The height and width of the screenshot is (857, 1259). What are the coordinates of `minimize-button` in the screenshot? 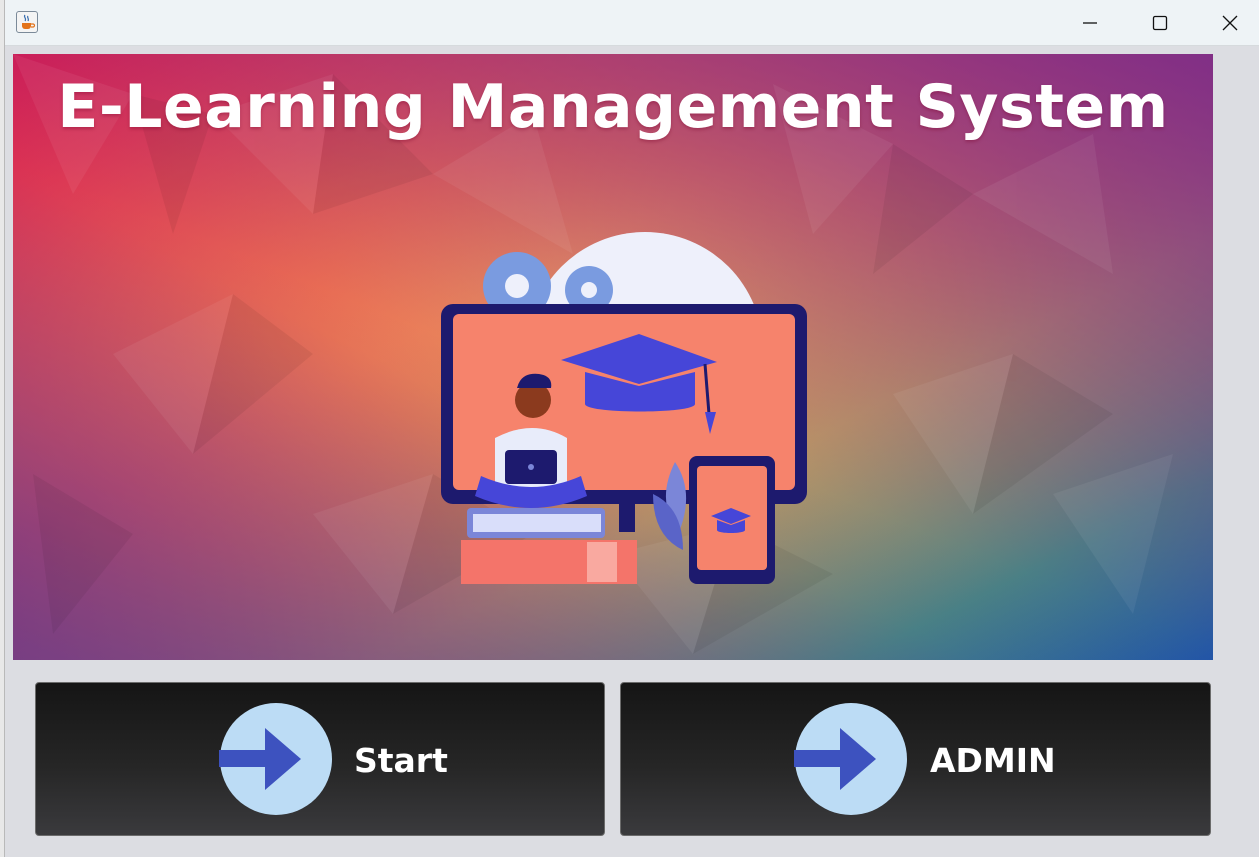 It's located at (1090, 23).